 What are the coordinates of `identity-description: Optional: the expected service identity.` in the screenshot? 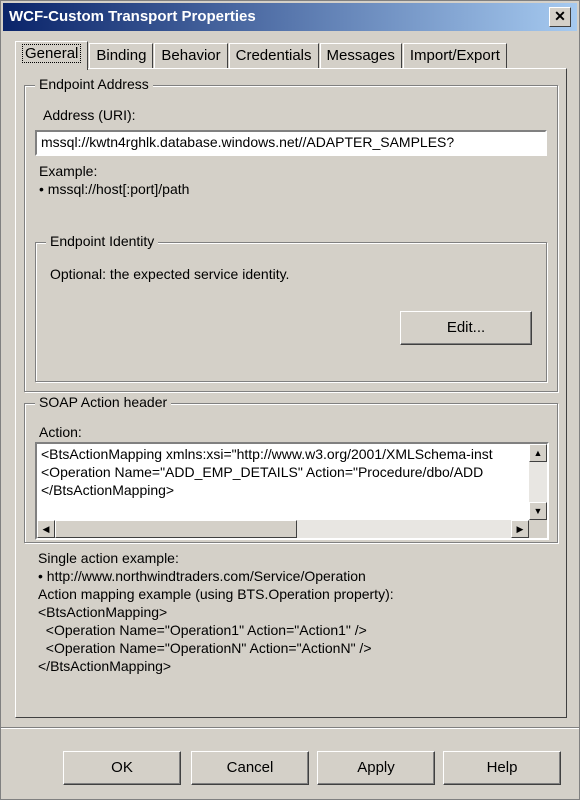 It's located at (170, 274).